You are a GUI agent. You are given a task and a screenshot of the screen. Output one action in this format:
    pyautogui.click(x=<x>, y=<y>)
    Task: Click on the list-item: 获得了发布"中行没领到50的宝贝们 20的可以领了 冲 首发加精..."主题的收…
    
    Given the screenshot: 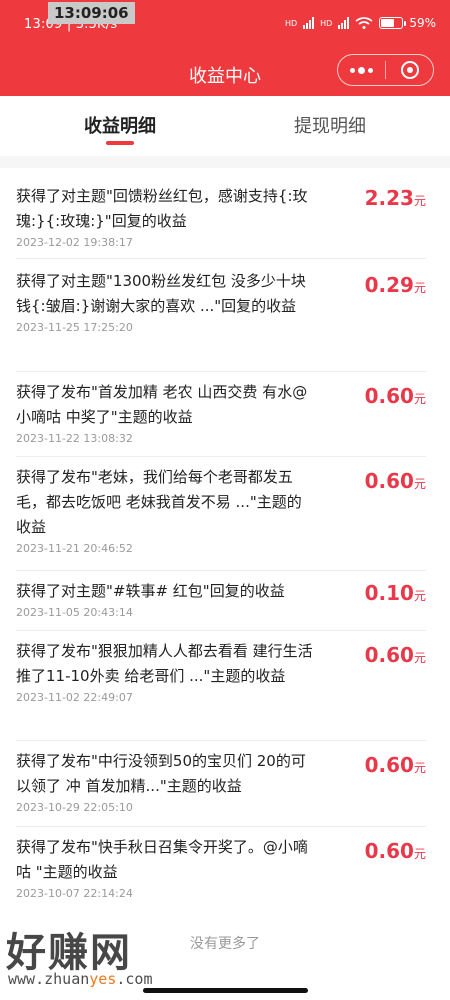 What is the action you would take?
    pyautogui.click(x=221, y=784)
    